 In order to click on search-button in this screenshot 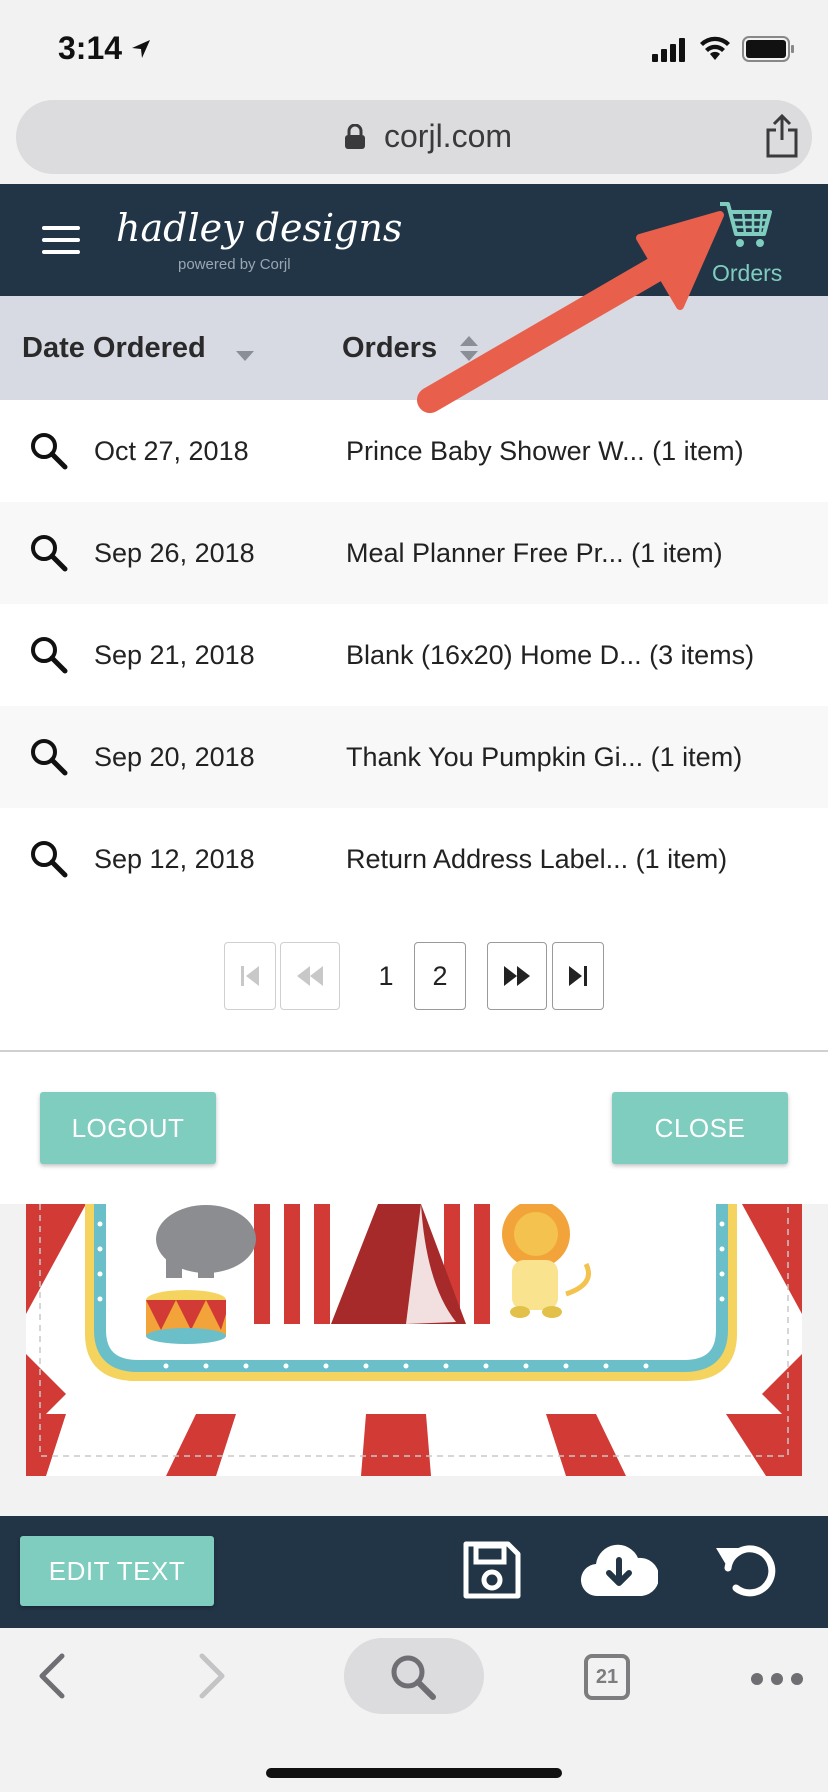, I will do `click(414, 1676)`.